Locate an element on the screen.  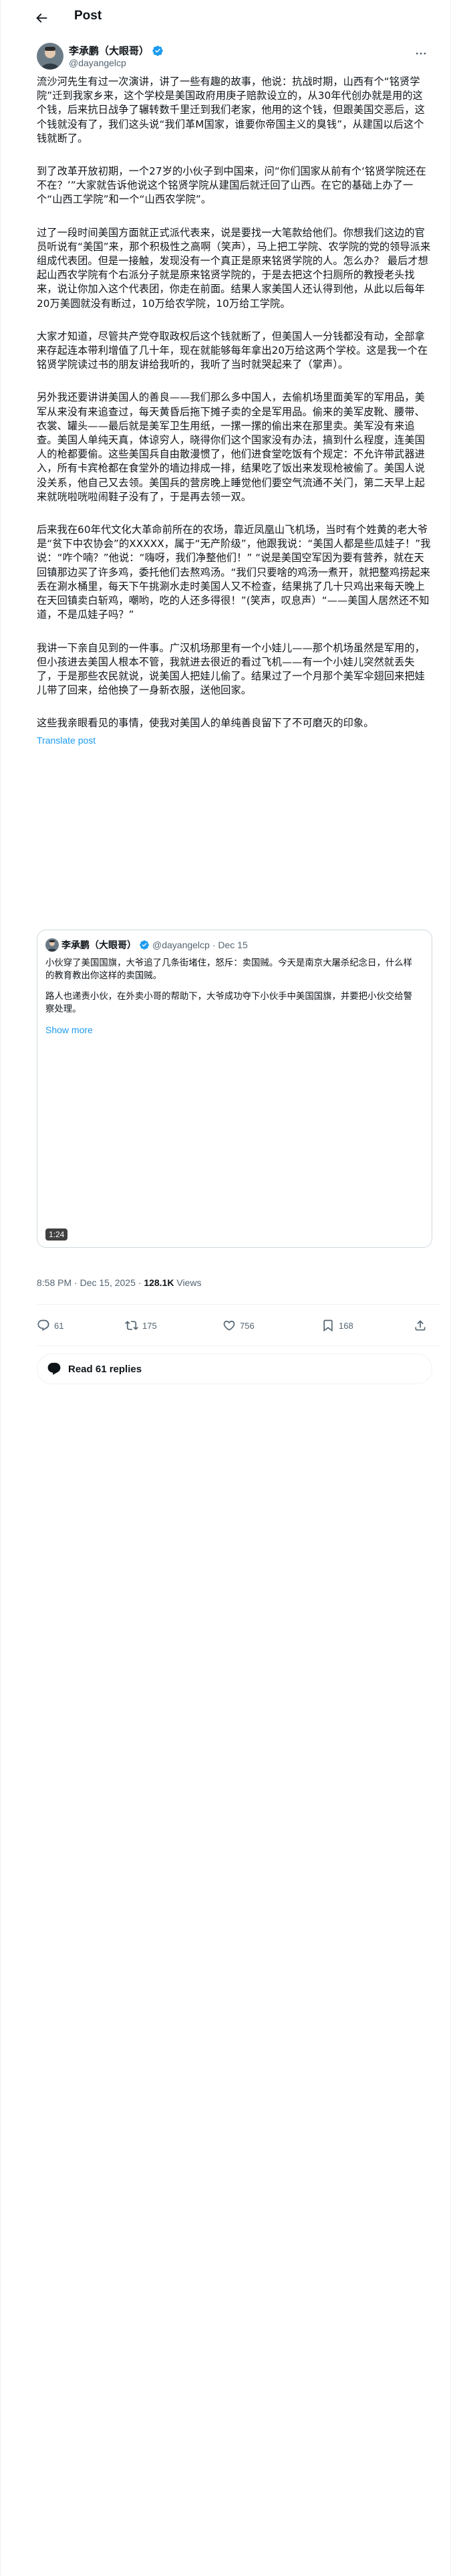
author-name-row: 李承鹏（大眼哥） is located at coordinates (116, 50).